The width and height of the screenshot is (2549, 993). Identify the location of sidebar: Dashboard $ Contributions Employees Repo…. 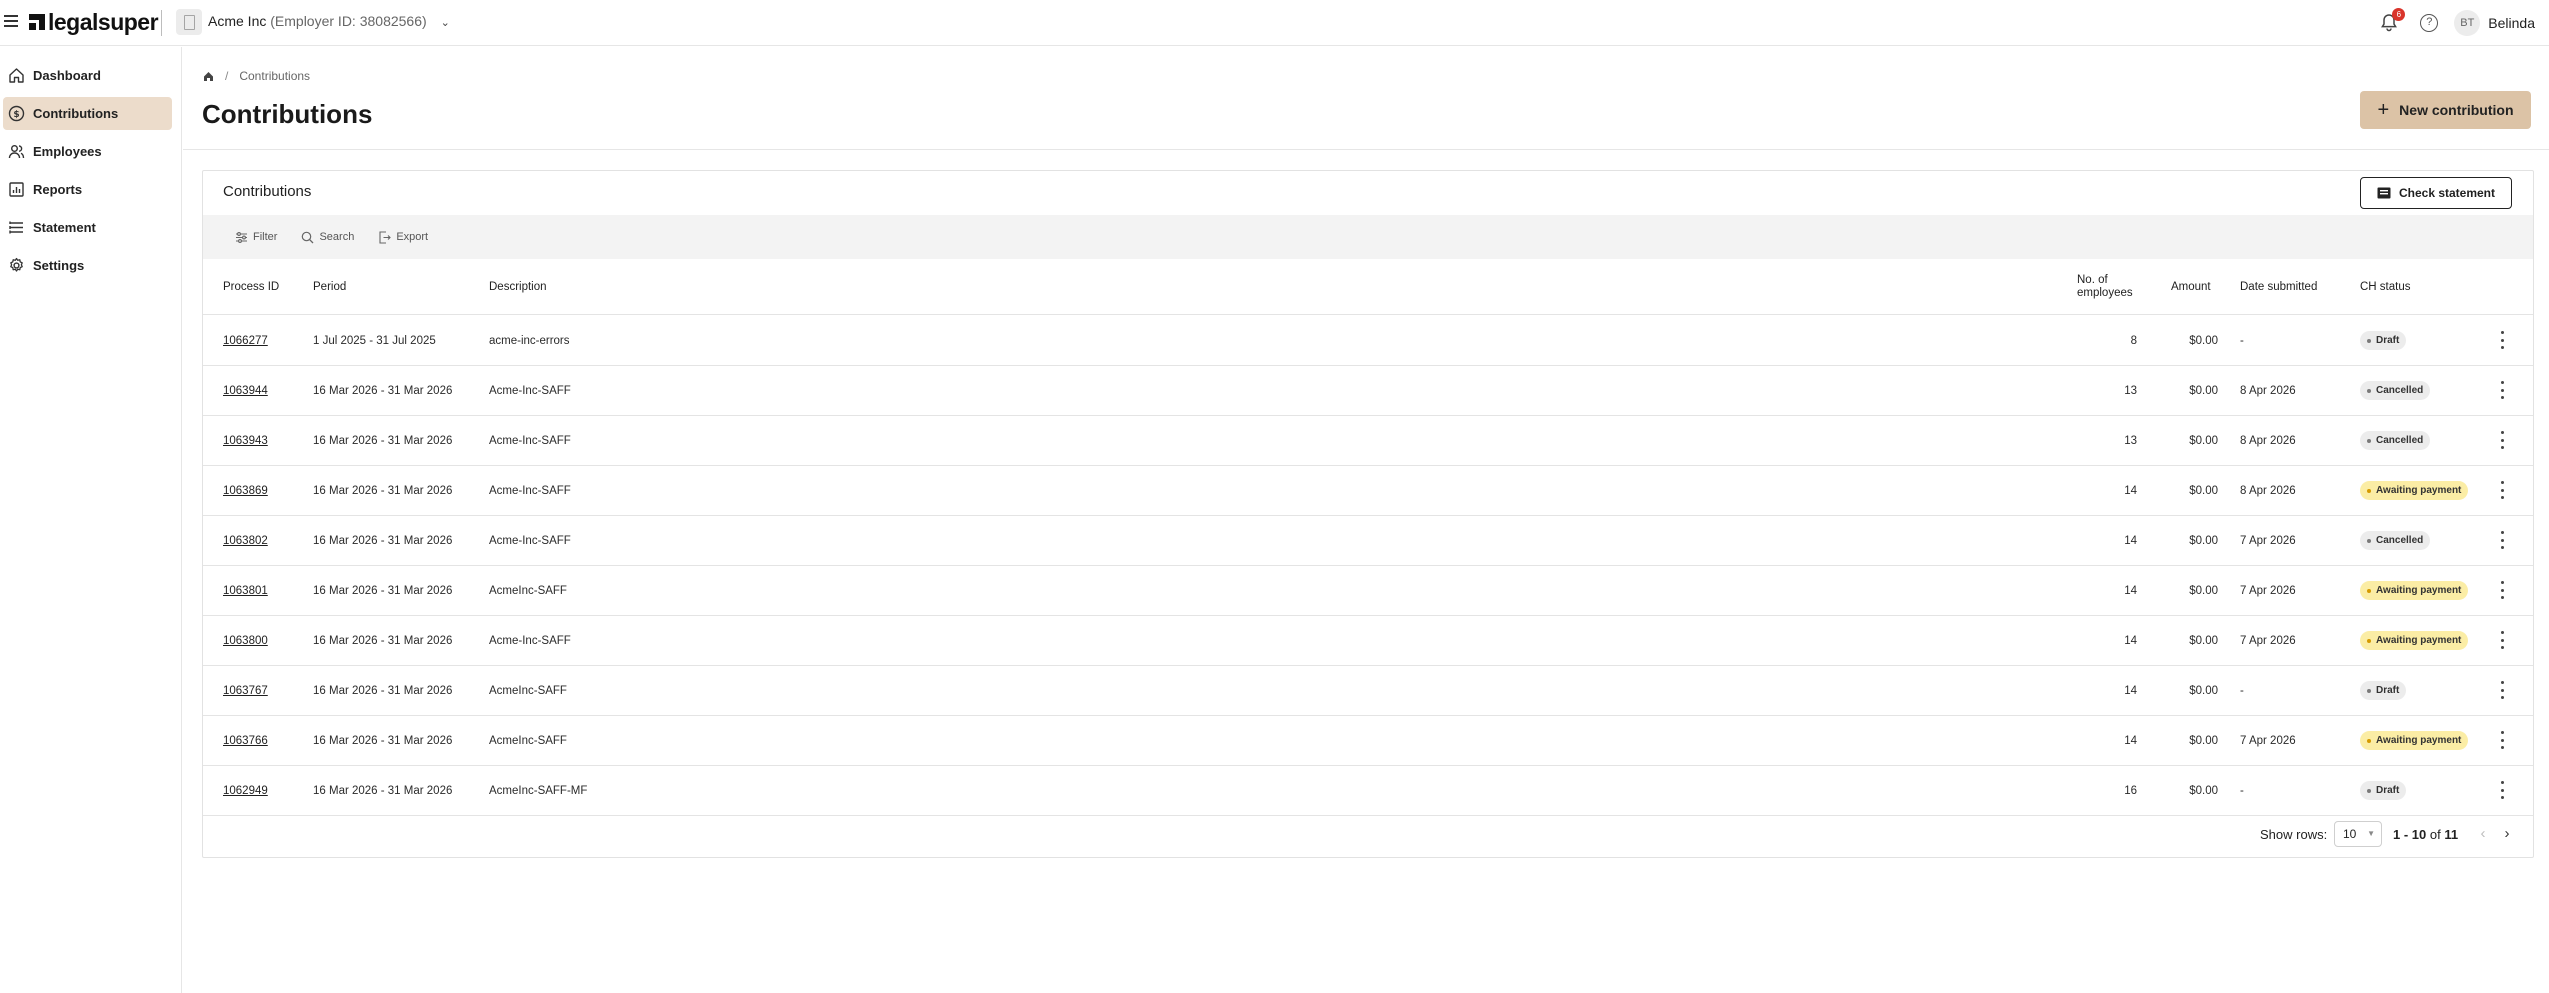
(91, 520).